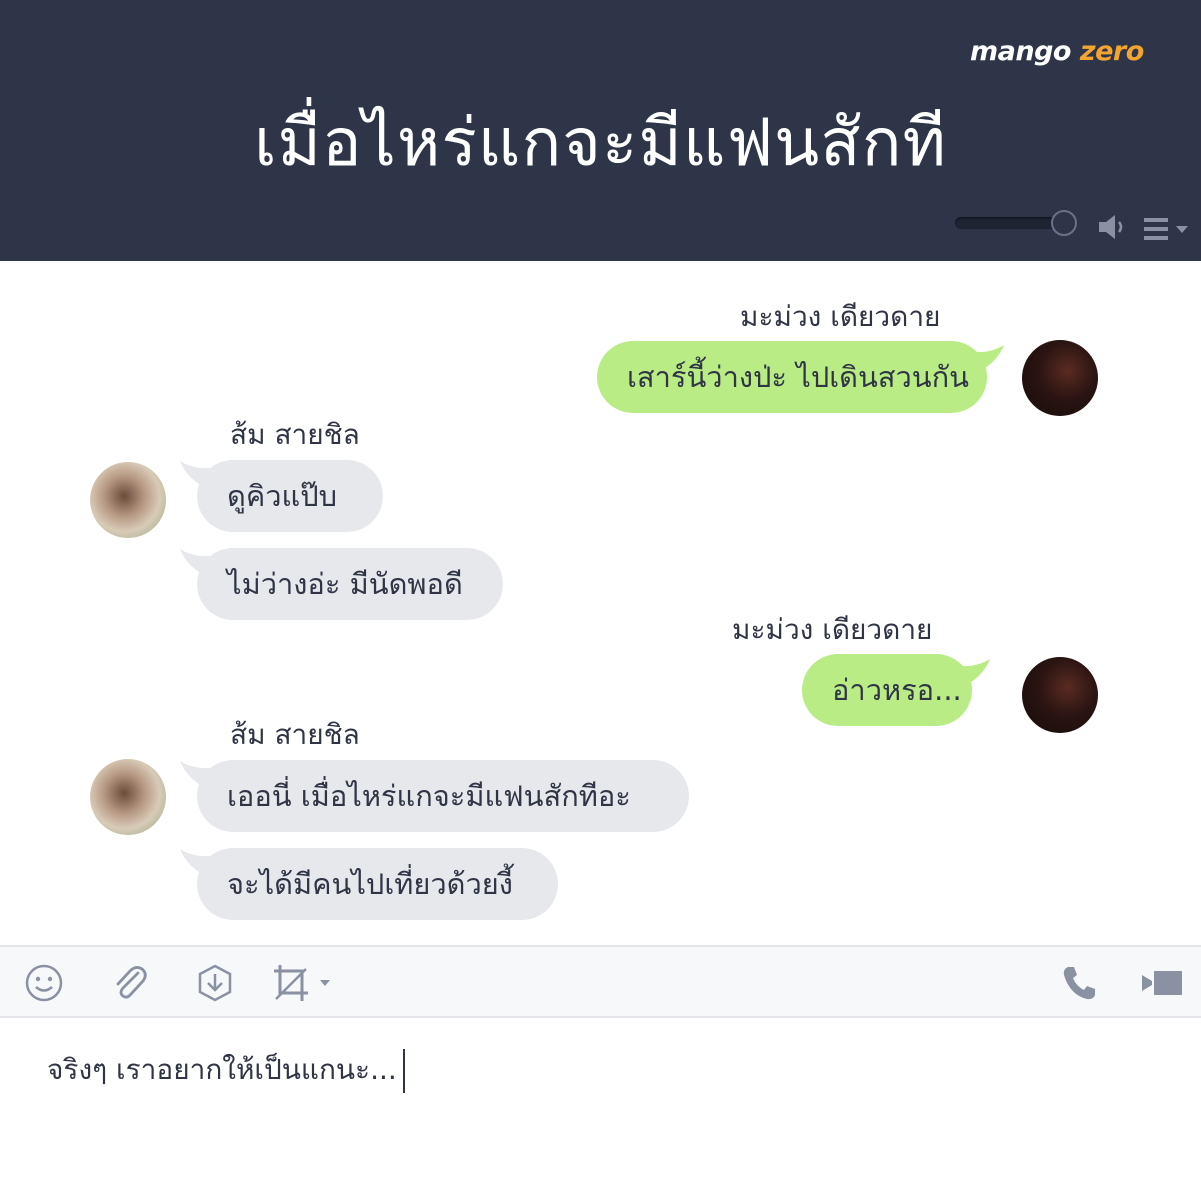  Describe the element at coordinates (130, 983) in the screenshot. I see `paperclip-icon` at that location.